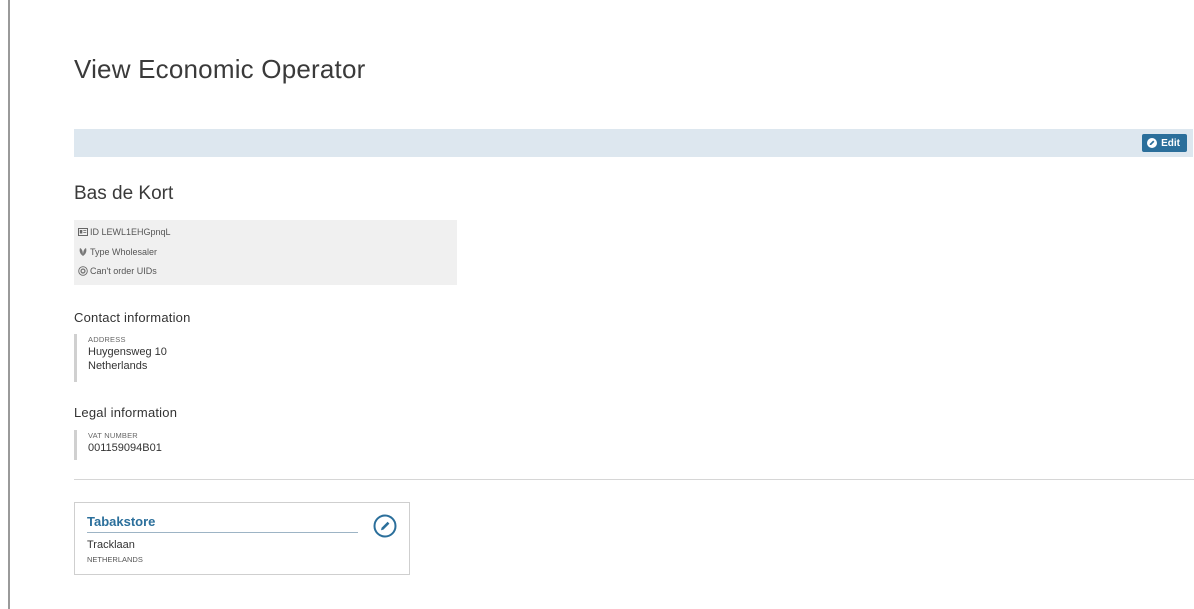 This screenshot has width=1194, height=609. Describe the element at coordinates (126, 412) in the screenshot. I see `legal-heading: Legal information` at that location.